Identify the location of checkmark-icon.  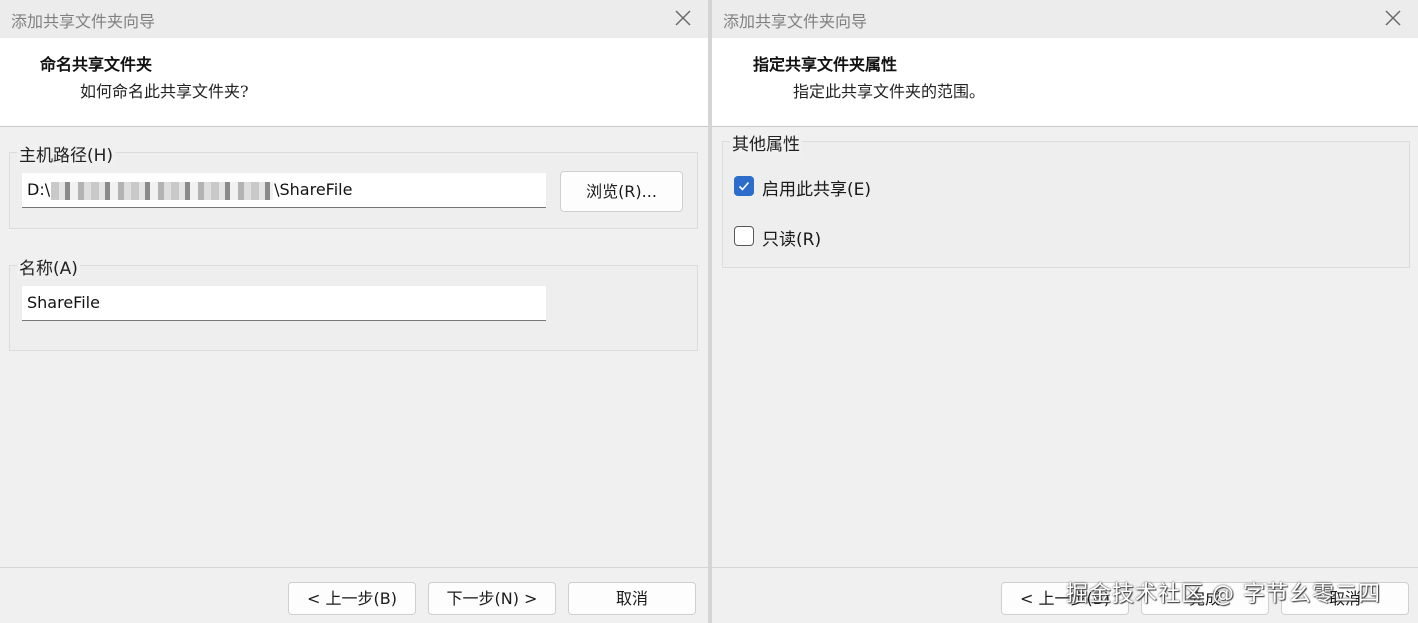
(744, 186).